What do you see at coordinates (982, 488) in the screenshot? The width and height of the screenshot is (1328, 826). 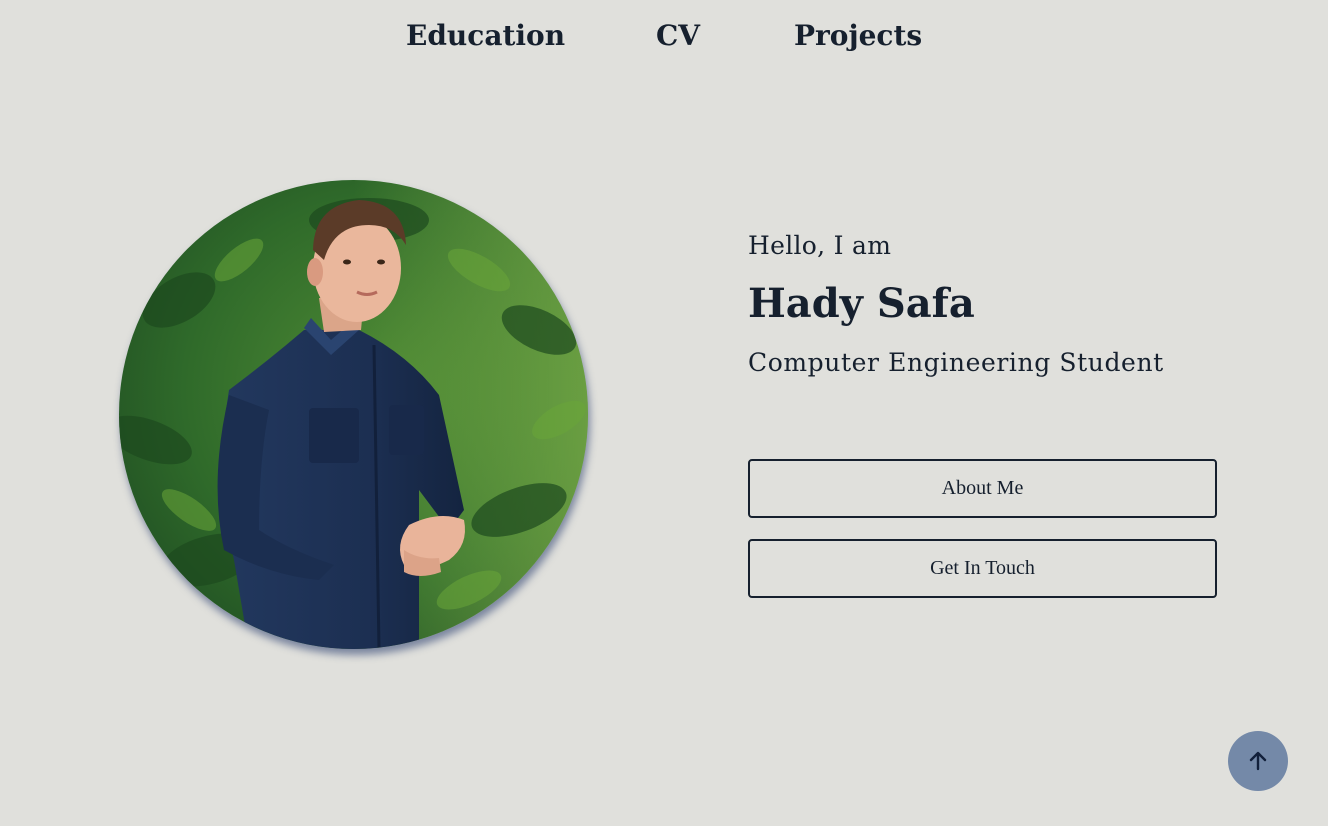 I see `about-me-button: About Me` at bounding box center [982, 488].